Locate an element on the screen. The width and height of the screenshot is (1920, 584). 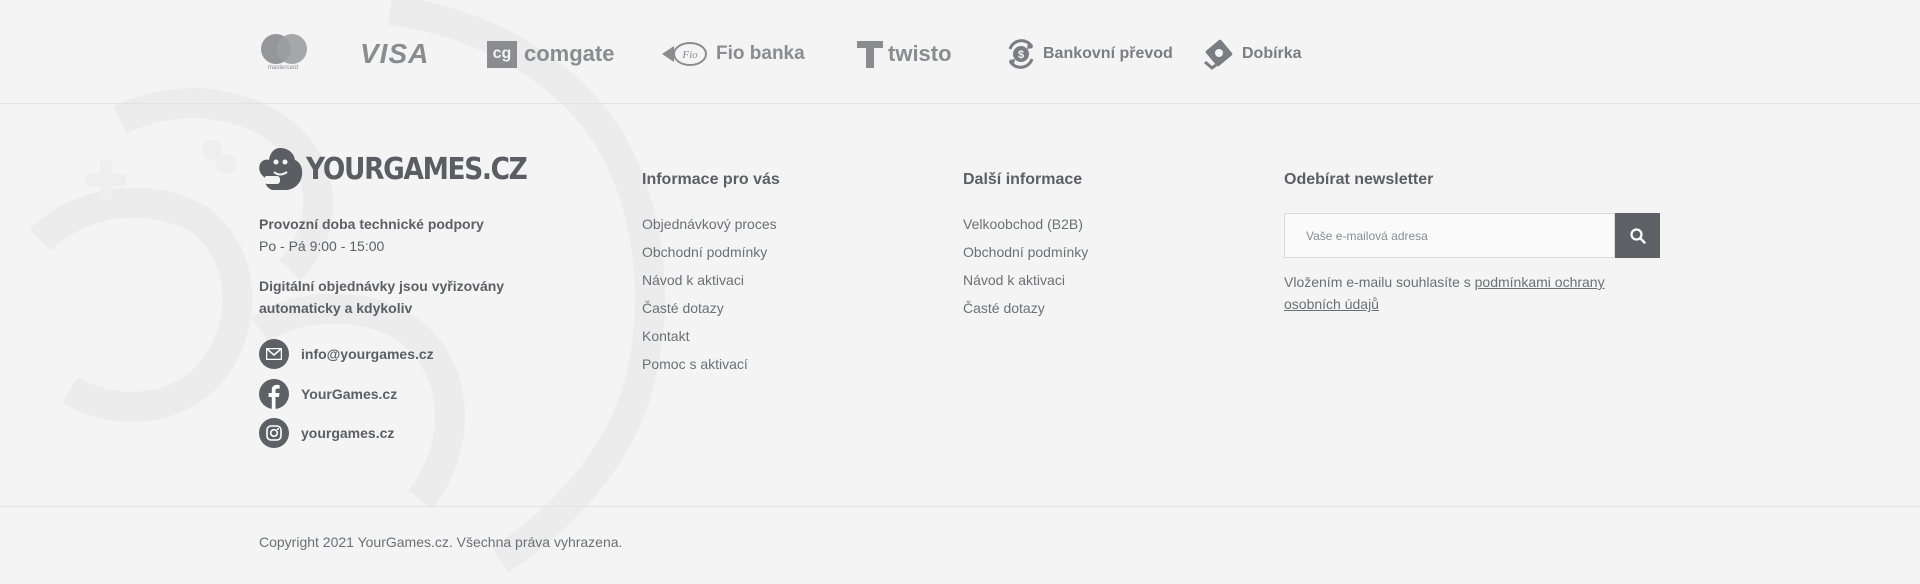
fio-label: Fio banka is located at coordinates (760, 53).